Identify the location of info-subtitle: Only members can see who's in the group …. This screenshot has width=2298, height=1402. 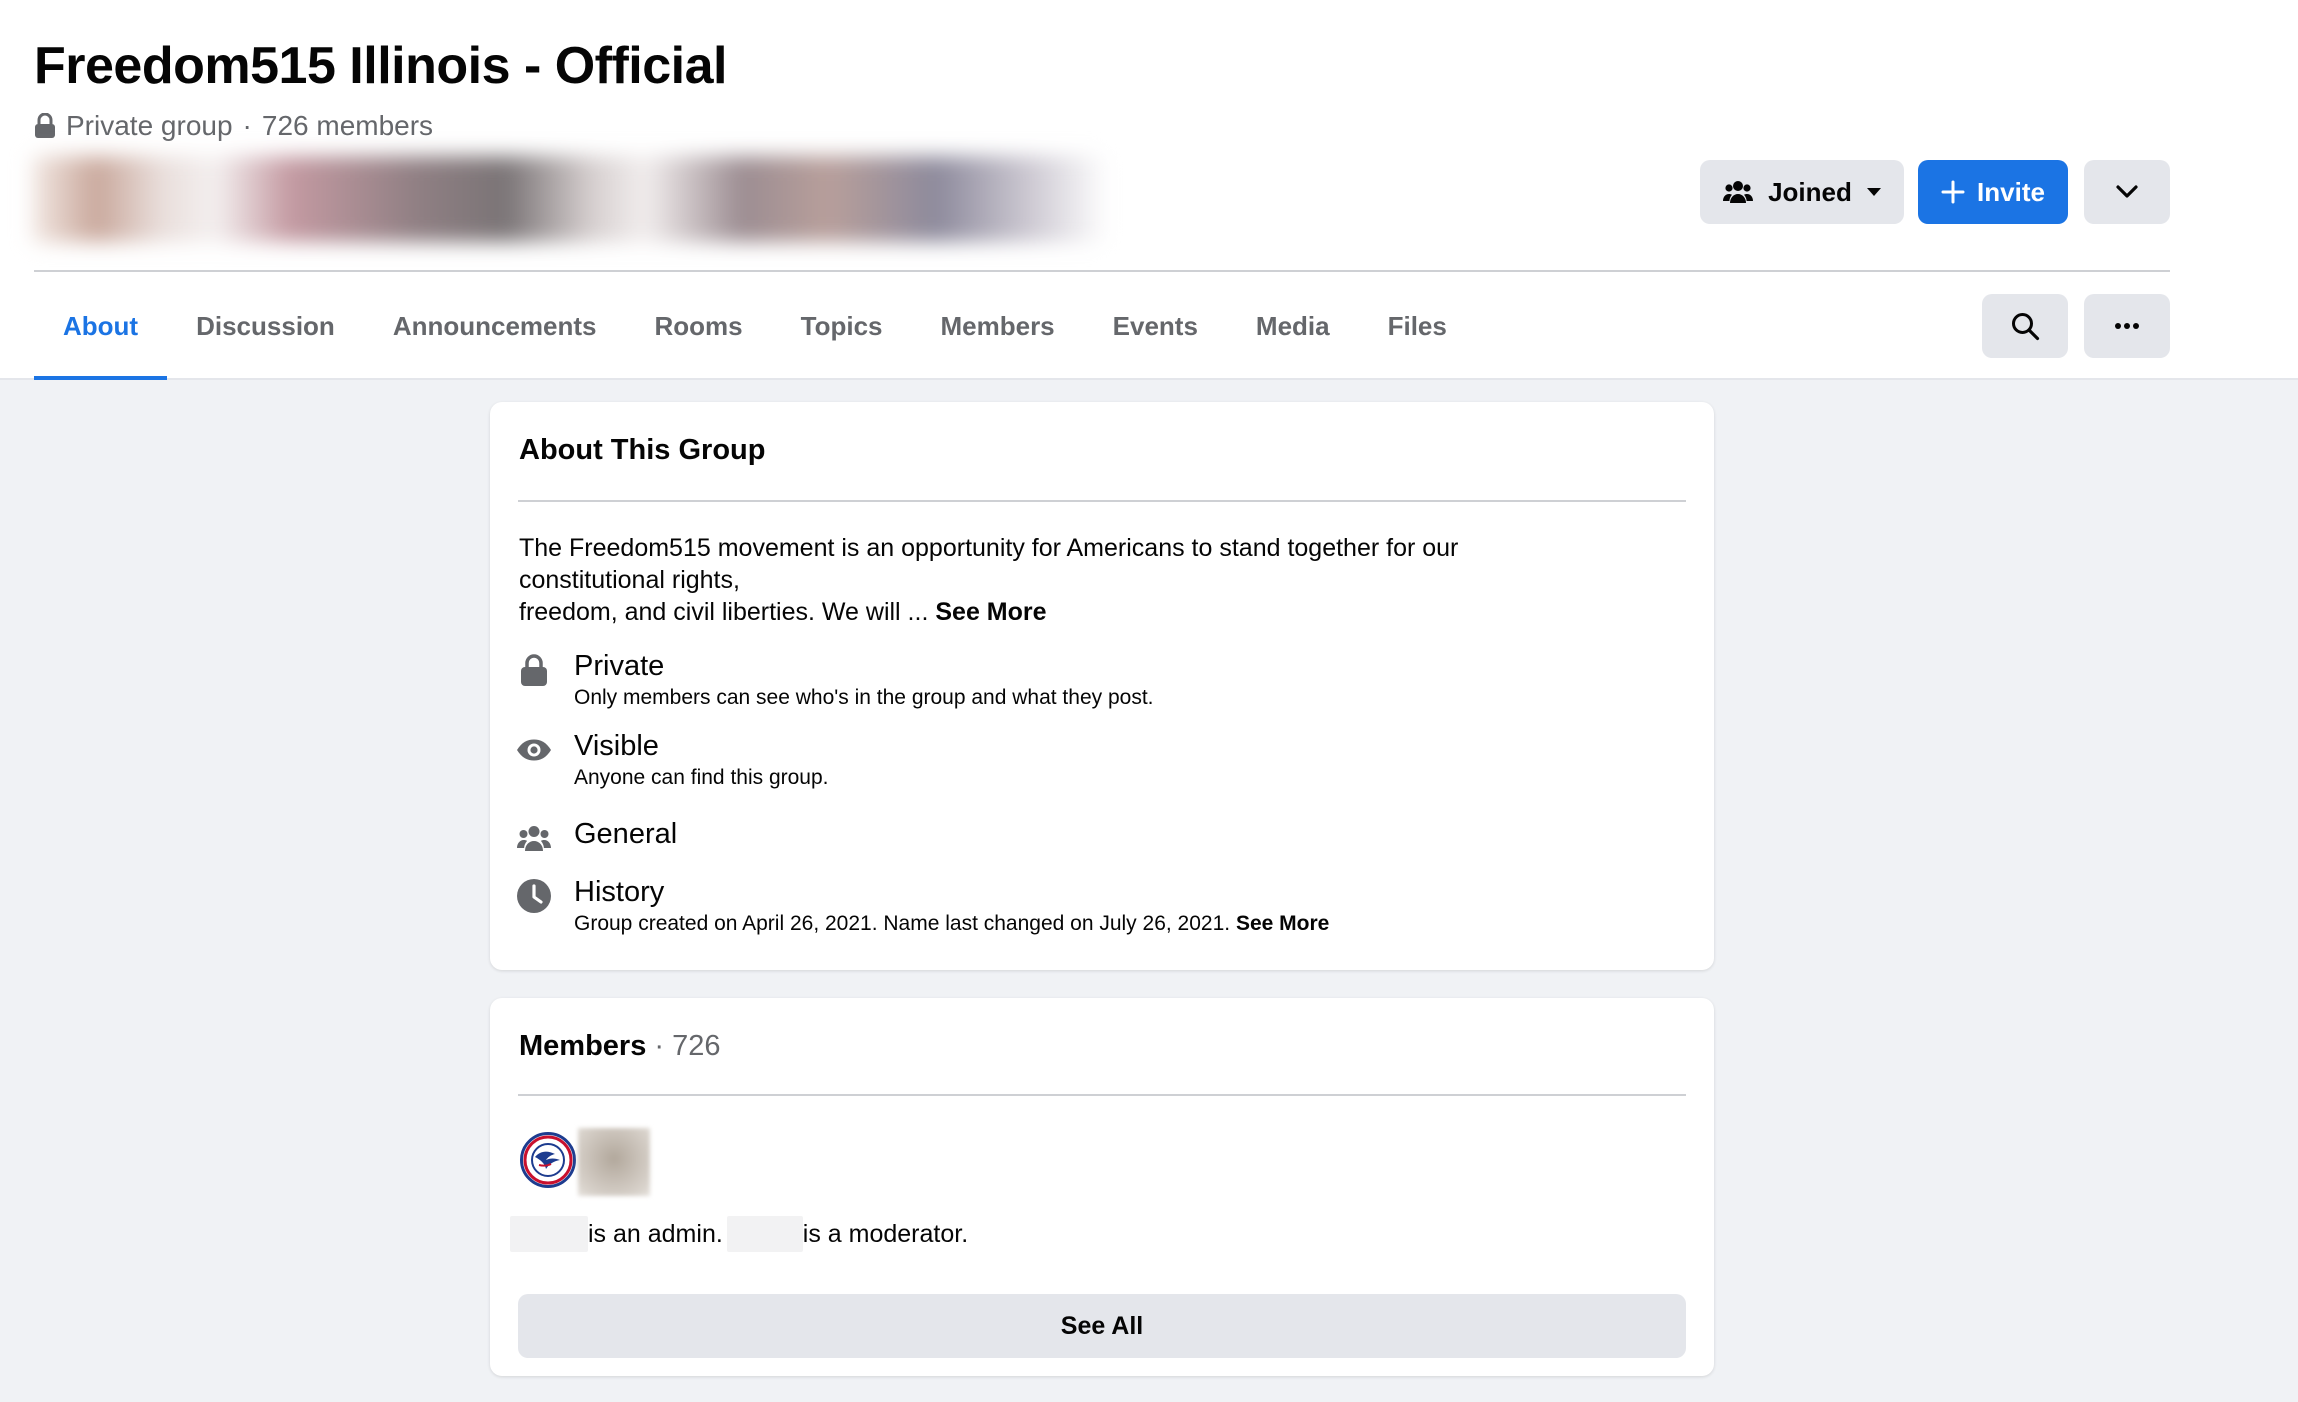
(864, 697).